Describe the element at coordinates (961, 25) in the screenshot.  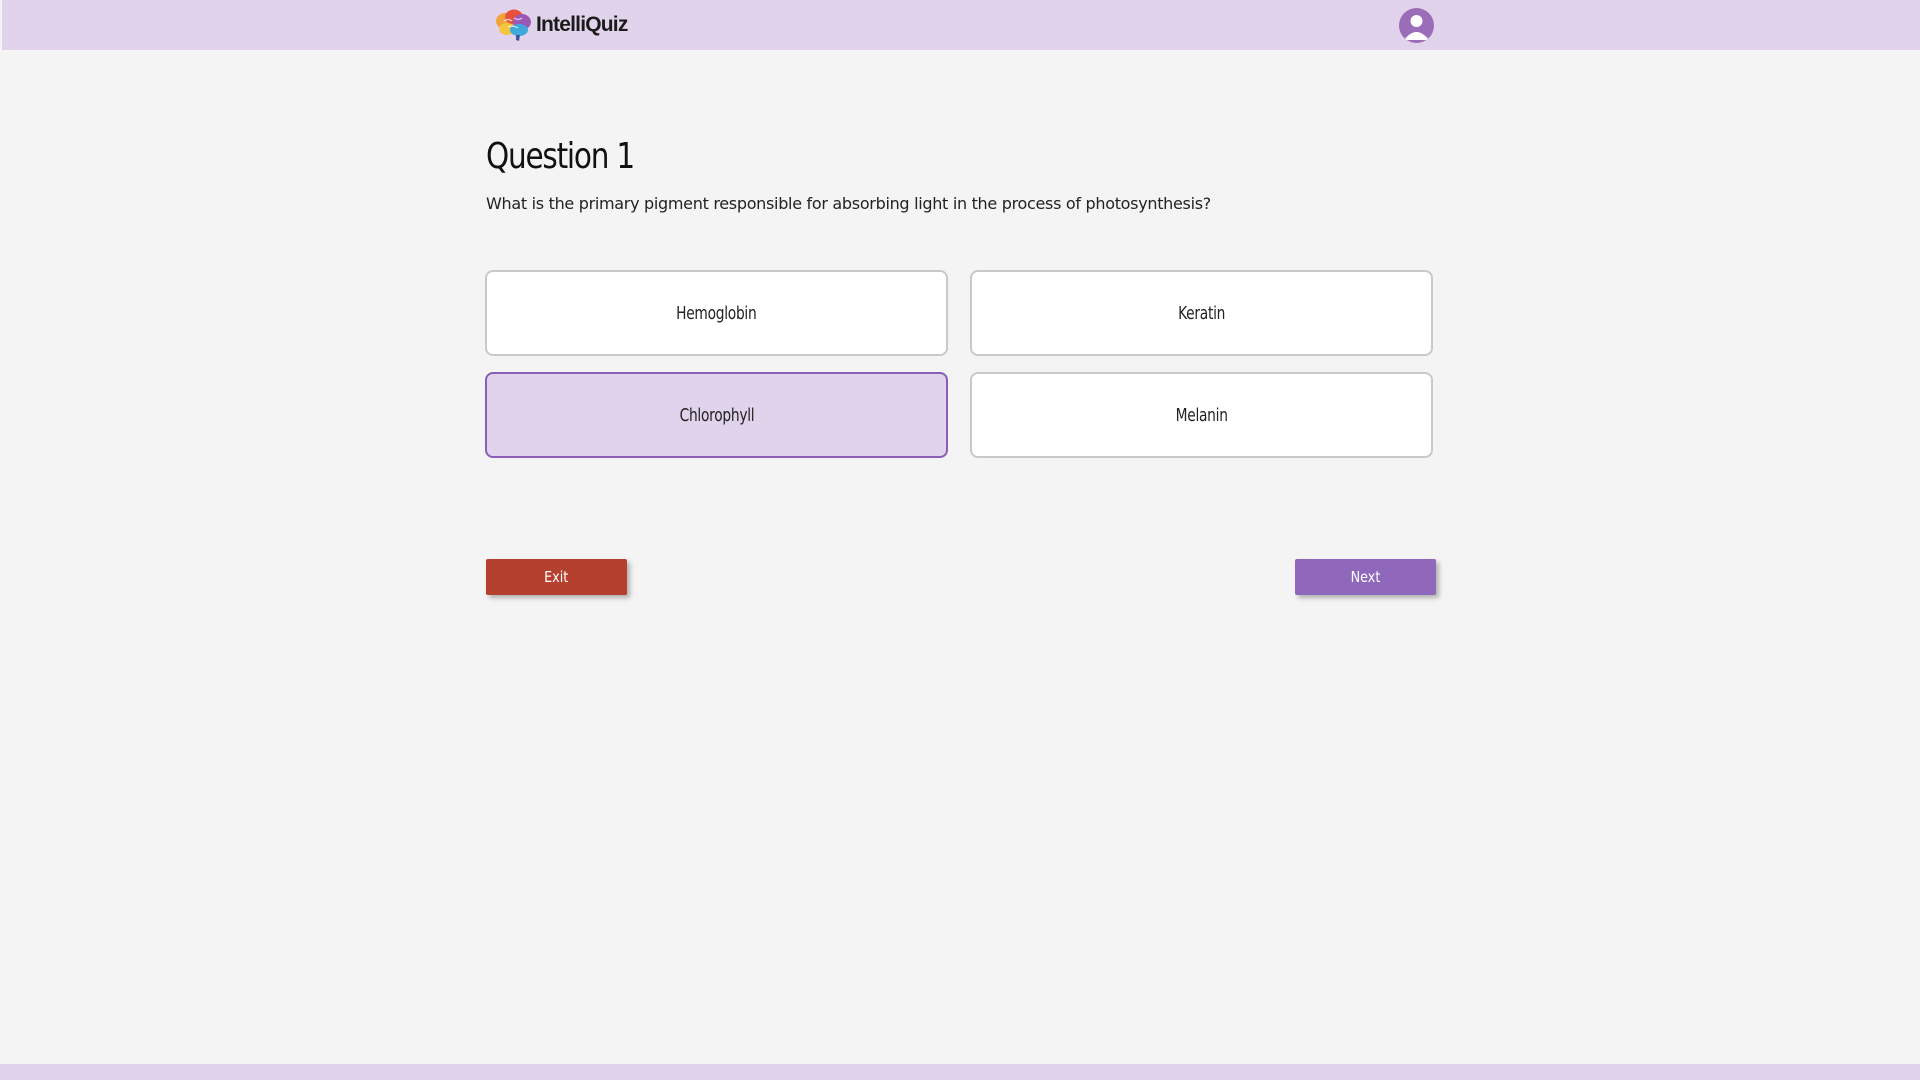
I see `top-navbar: IntelliQuiz` at that location.